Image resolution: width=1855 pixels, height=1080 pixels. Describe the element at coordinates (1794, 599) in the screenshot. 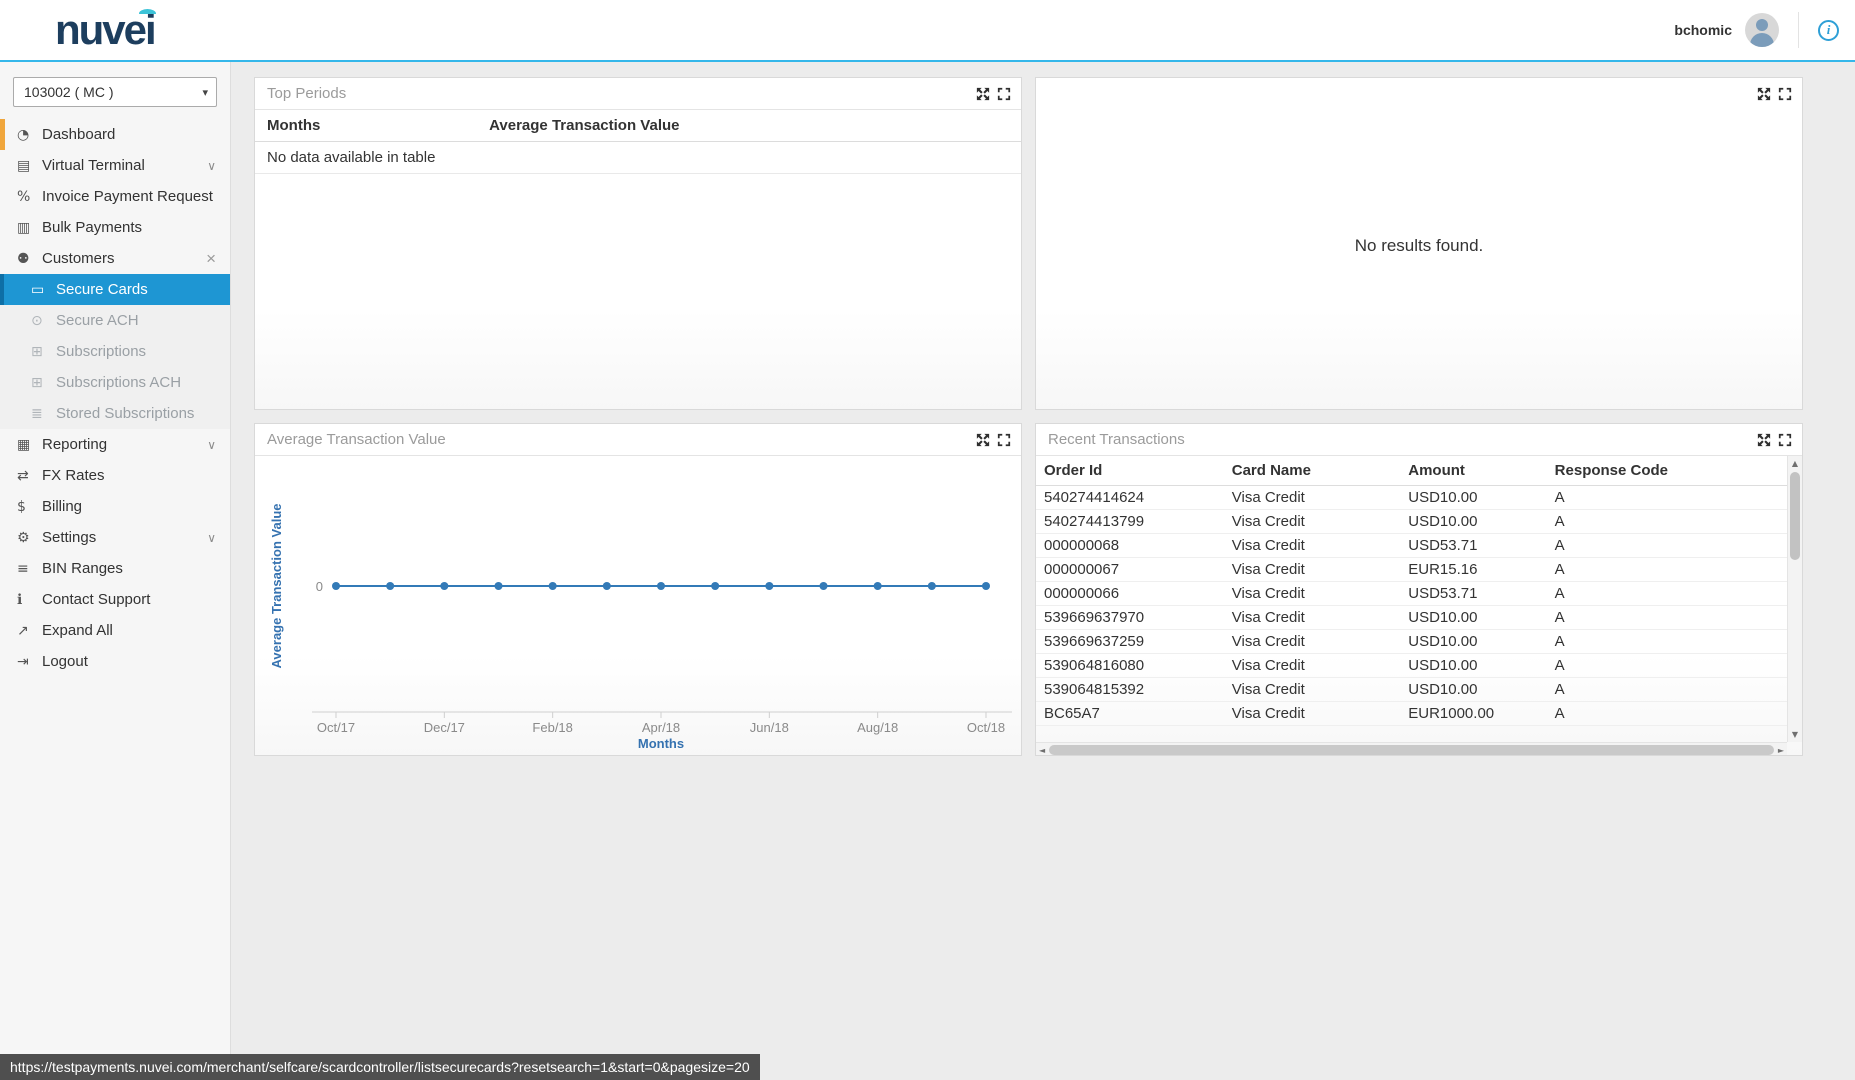

I see `vertical-scrollbar: ▲ ▼` at that location.